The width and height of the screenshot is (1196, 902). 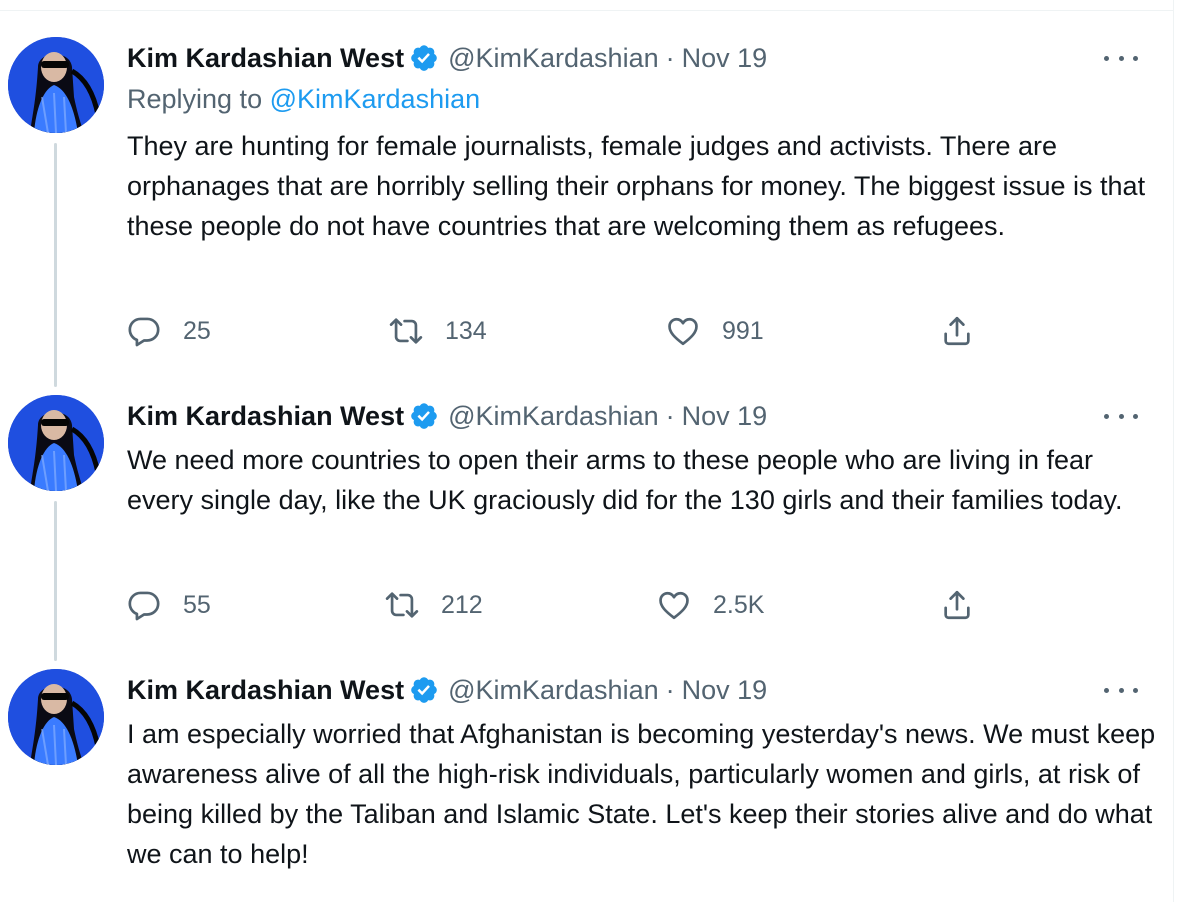 I want to click on replying-to: Replying to @KimKardashian, so click(x=303, y=99).